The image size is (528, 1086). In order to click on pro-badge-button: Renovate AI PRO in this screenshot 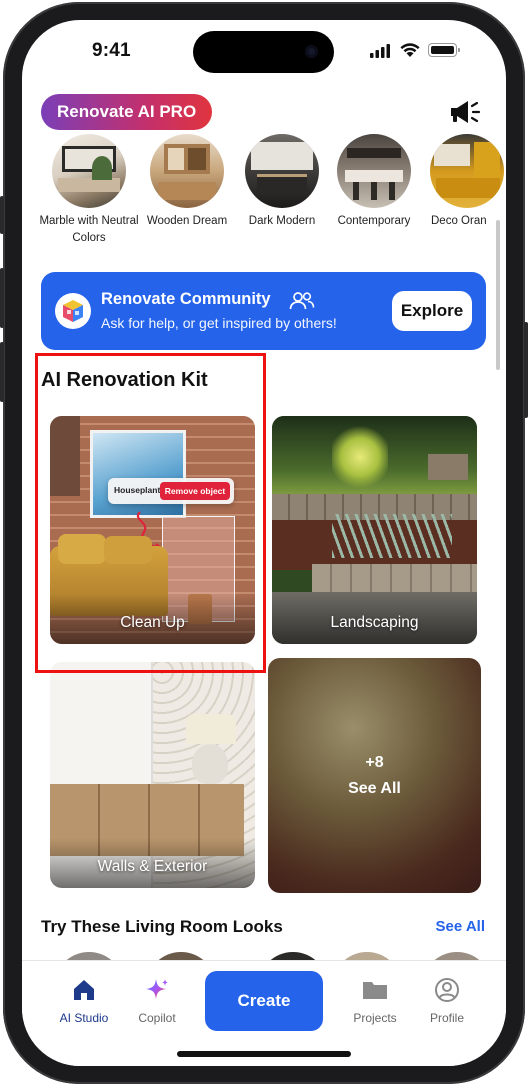, I will do `click(127, 112)`.